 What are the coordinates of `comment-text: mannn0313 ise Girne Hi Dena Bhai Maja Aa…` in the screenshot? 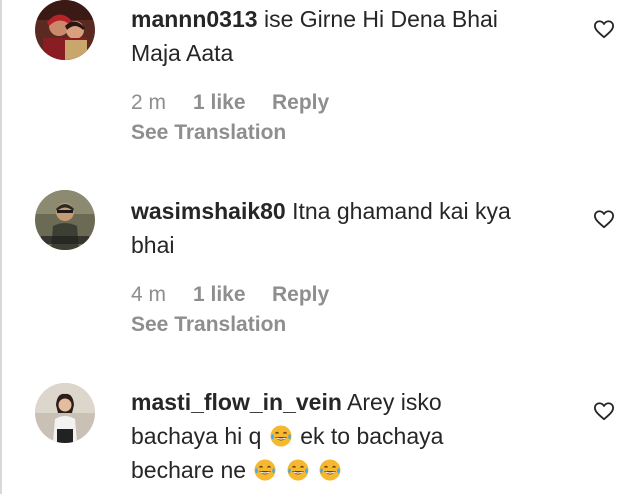 It's located at (331, 36).